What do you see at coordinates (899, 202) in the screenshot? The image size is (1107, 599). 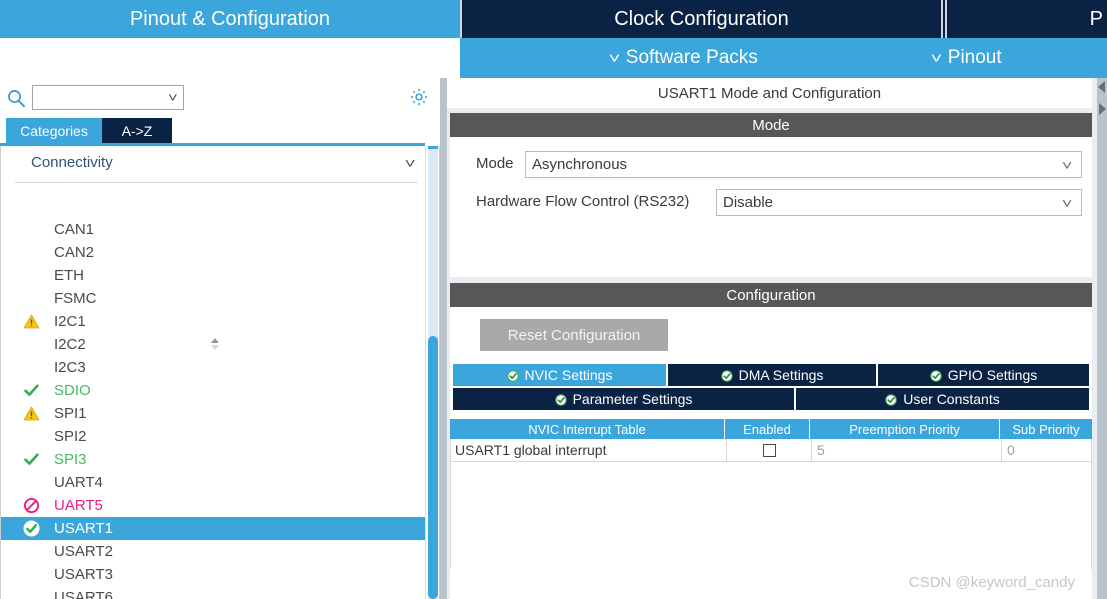 I see `hardware-flow-control-select: Disable ˅` at bounding box center [899, 202].